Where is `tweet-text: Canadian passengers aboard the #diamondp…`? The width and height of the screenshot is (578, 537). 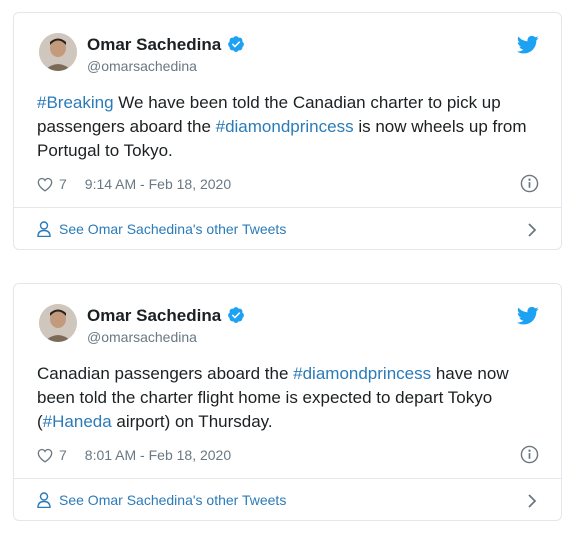
tweet-text: Canadian passengers aboard the #diamondp… is located at coordinates (287, 398).